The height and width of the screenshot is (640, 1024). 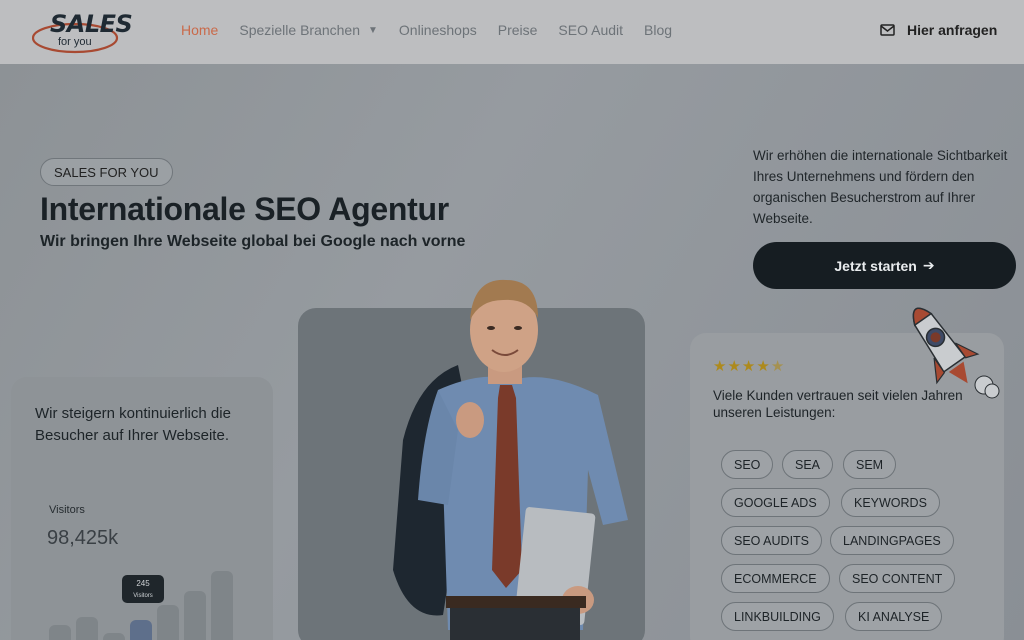 I want to click on rocket-icon, so click(x=956, y=353).